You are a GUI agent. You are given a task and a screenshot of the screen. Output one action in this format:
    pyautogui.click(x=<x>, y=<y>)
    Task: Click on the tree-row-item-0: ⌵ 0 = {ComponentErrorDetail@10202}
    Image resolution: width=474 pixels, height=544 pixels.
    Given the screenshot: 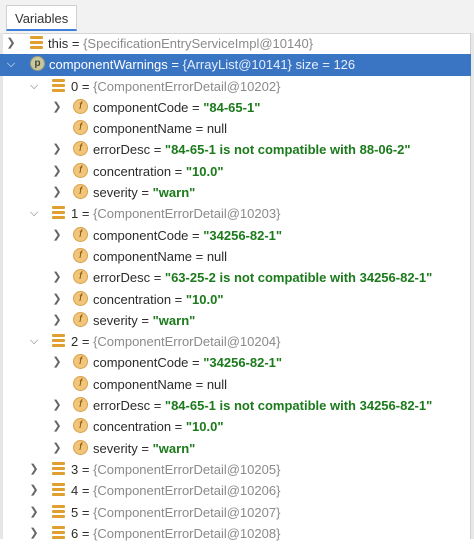 What is the action you would take?
    pyautogui.click(x=235, y=86)
    